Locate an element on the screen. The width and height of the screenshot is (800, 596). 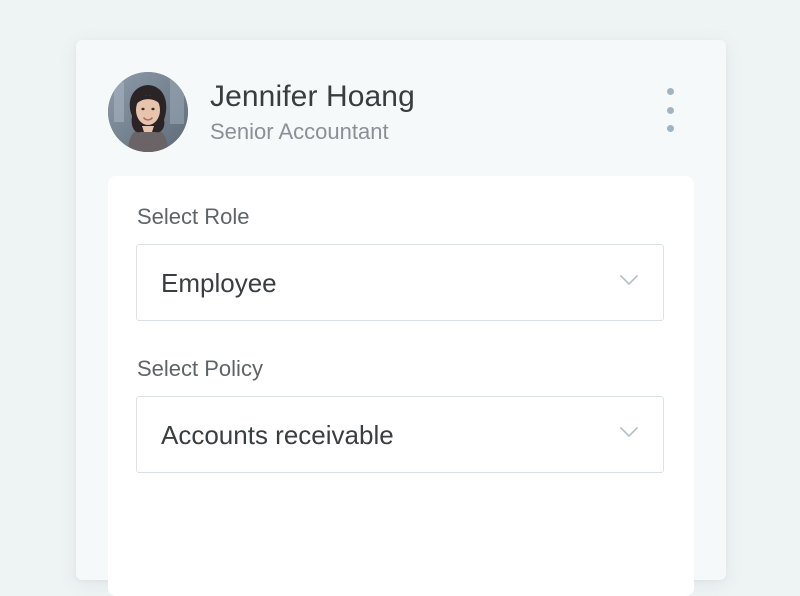
policy-select-value: Accounts receivable is located at coordinates (277, 435).